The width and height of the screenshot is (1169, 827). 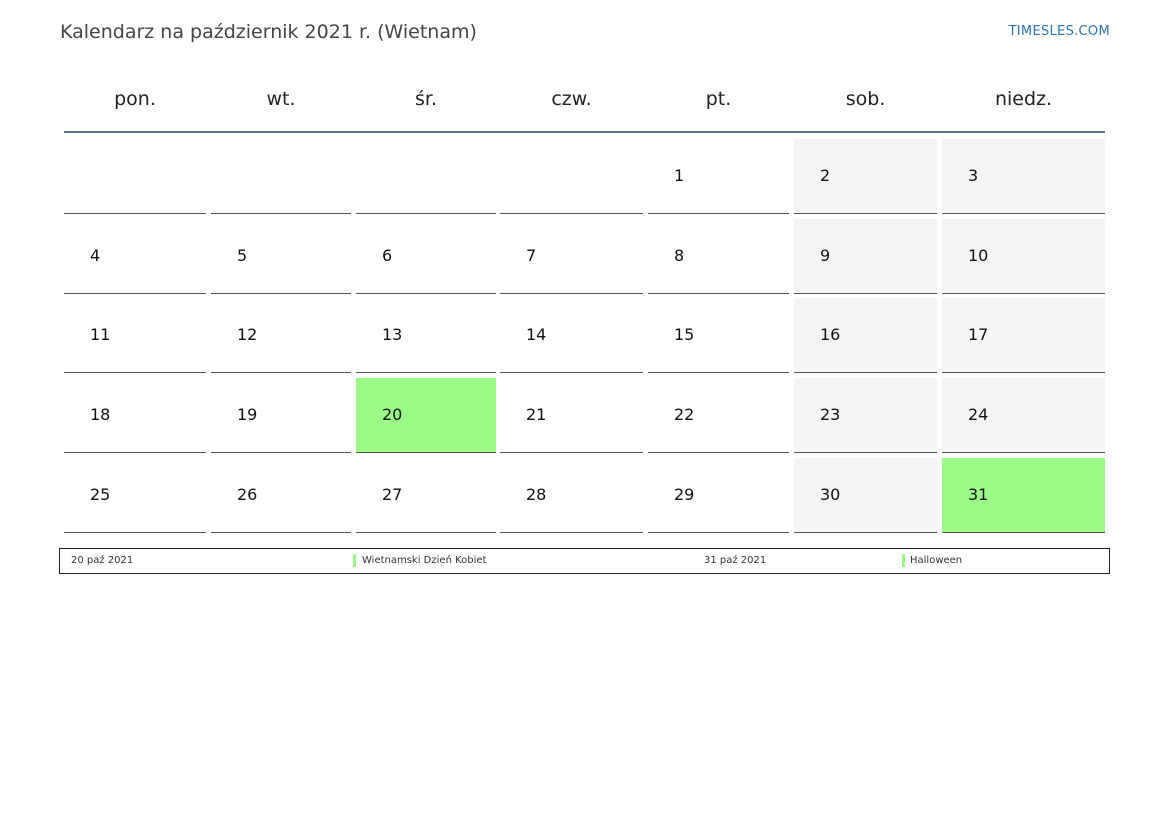 What do you see at coordinates (584, 132) in the screenshot?
I see `header-divider` at bounding box center [584, 132].